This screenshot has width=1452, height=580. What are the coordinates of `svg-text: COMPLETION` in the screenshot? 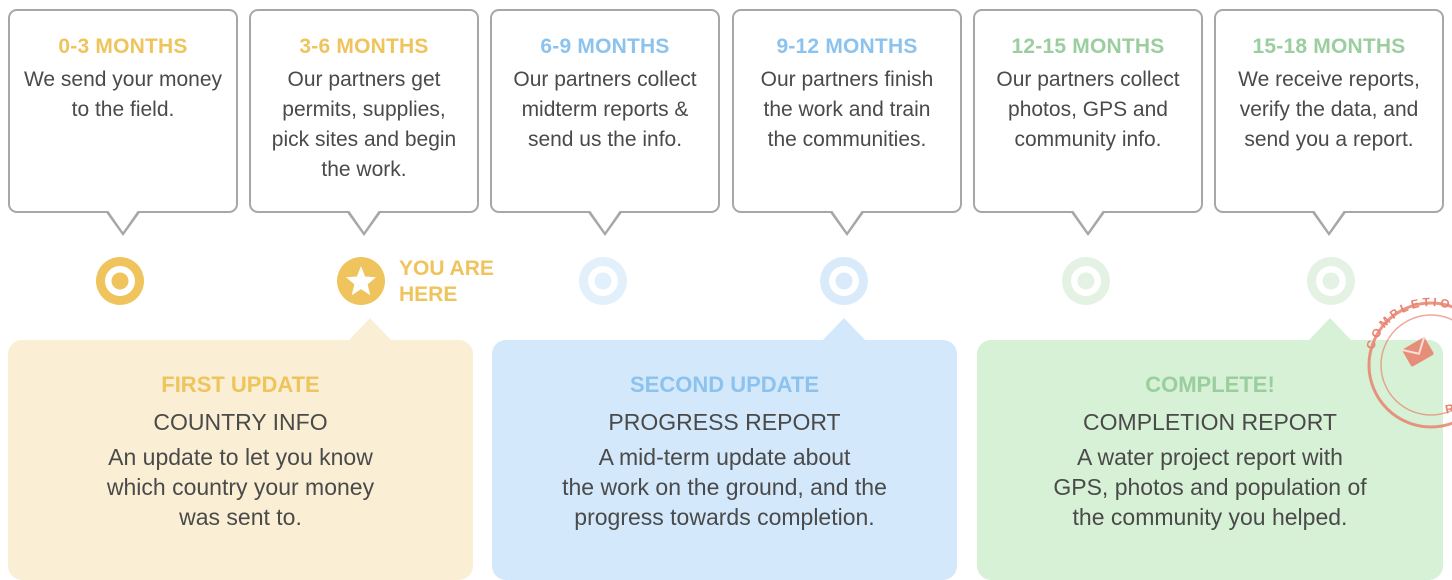 It's located at (1407, 323).